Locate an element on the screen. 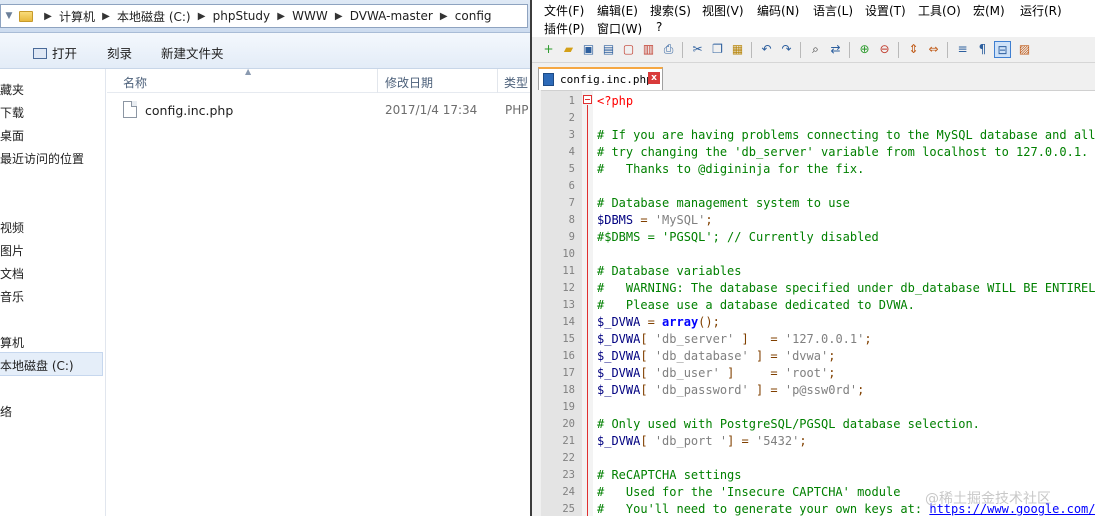 The image size is (1095, 516). new-file-icon: + is located at coordinates (548, 49).